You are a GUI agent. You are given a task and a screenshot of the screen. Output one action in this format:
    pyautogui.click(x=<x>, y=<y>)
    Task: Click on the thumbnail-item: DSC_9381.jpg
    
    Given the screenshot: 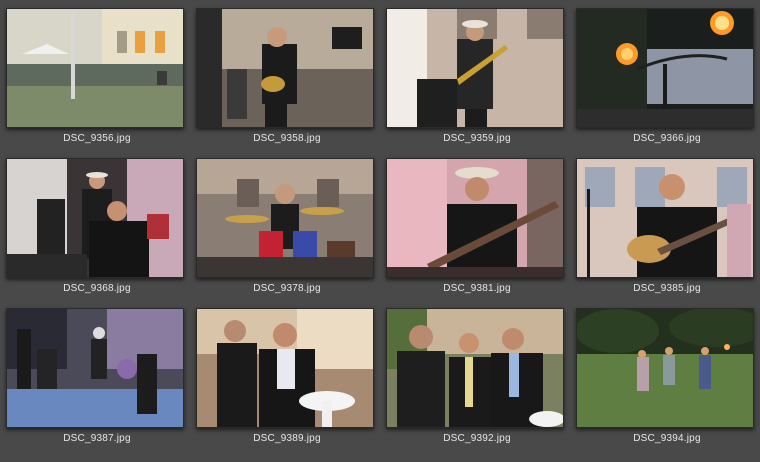 What is the action you would take?
    pyautogui.click(x=477, y=227)
    